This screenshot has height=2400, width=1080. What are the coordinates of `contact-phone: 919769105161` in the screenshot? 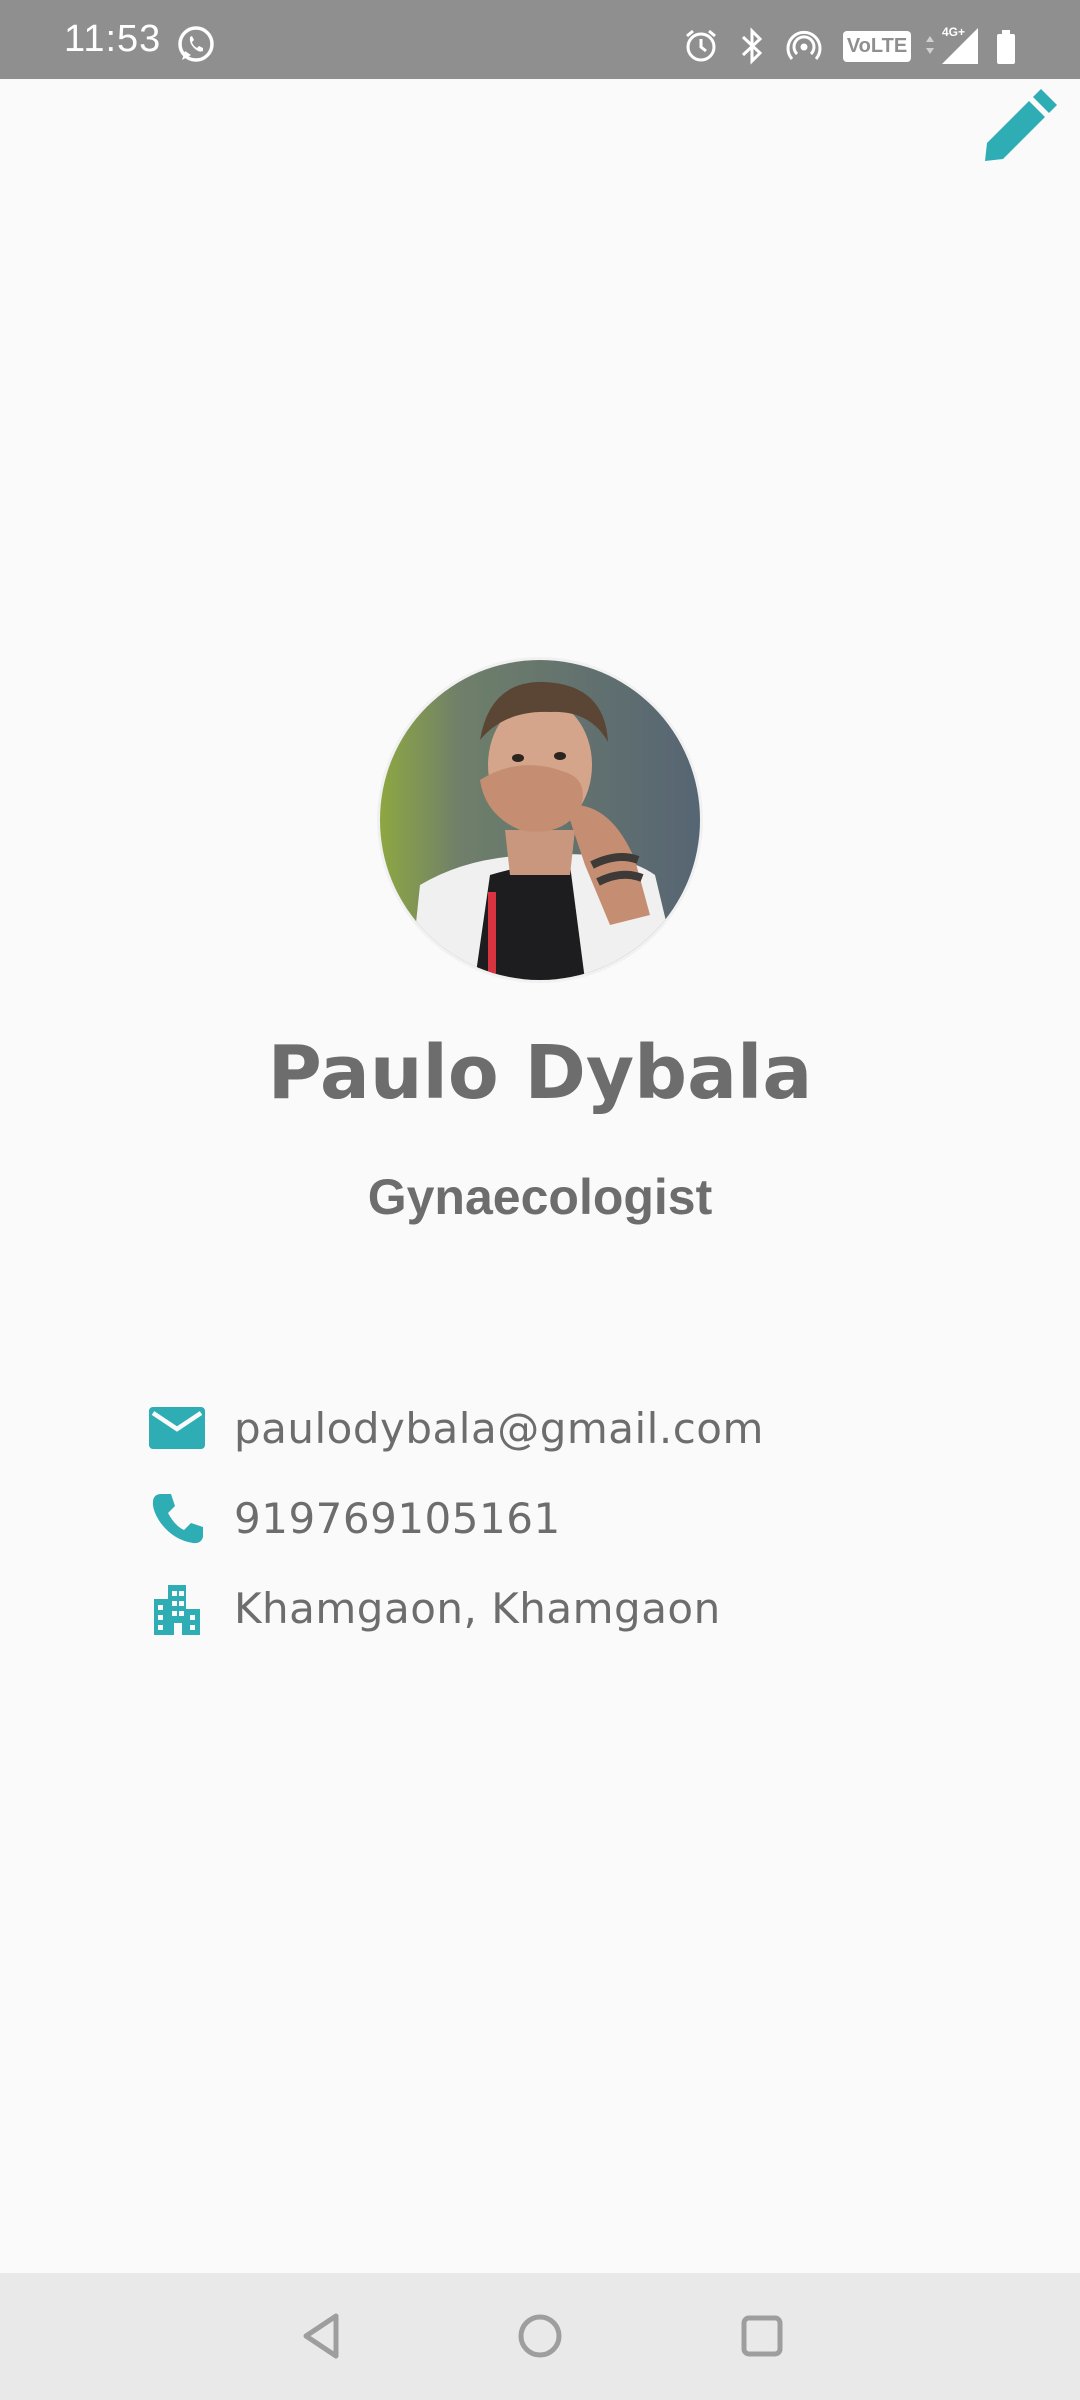 It's located at (397, 1518).